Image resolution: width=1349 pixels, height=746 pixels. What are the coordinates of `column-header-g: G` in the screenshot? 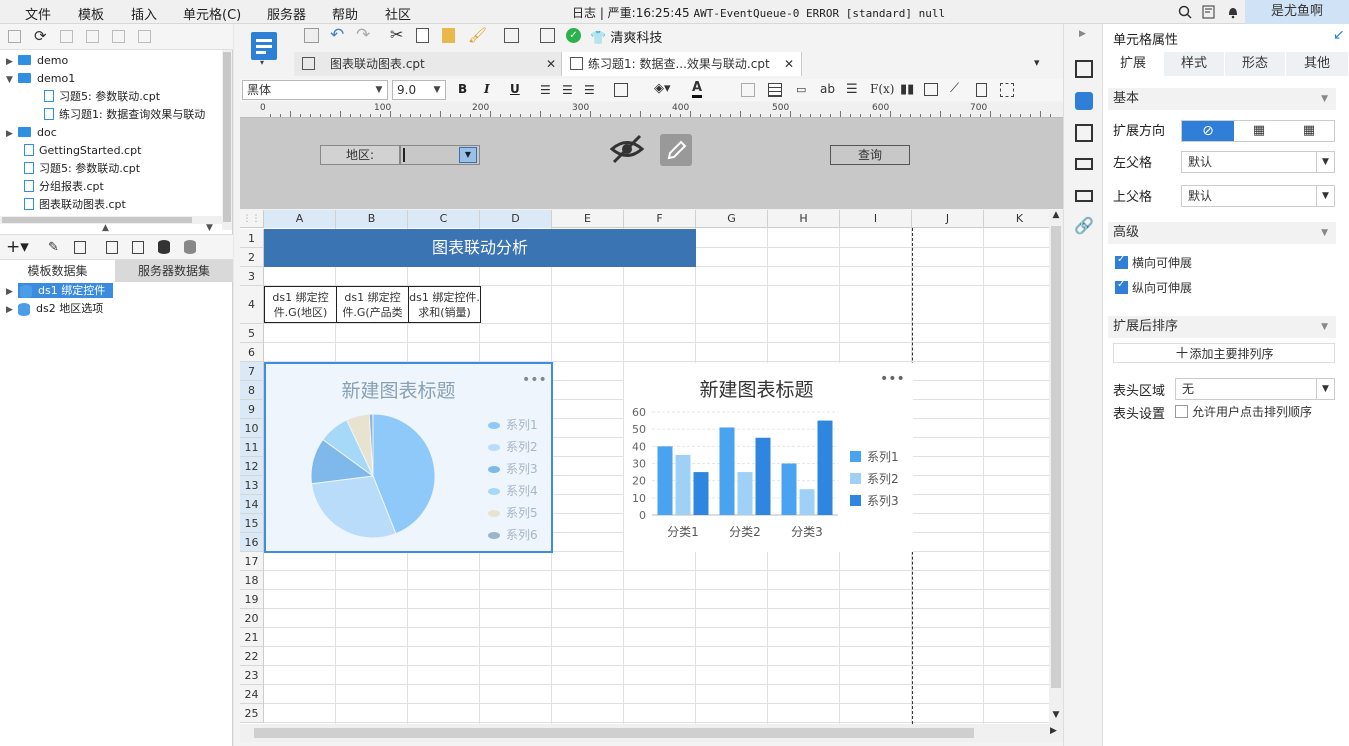 It's located at (732, 219).